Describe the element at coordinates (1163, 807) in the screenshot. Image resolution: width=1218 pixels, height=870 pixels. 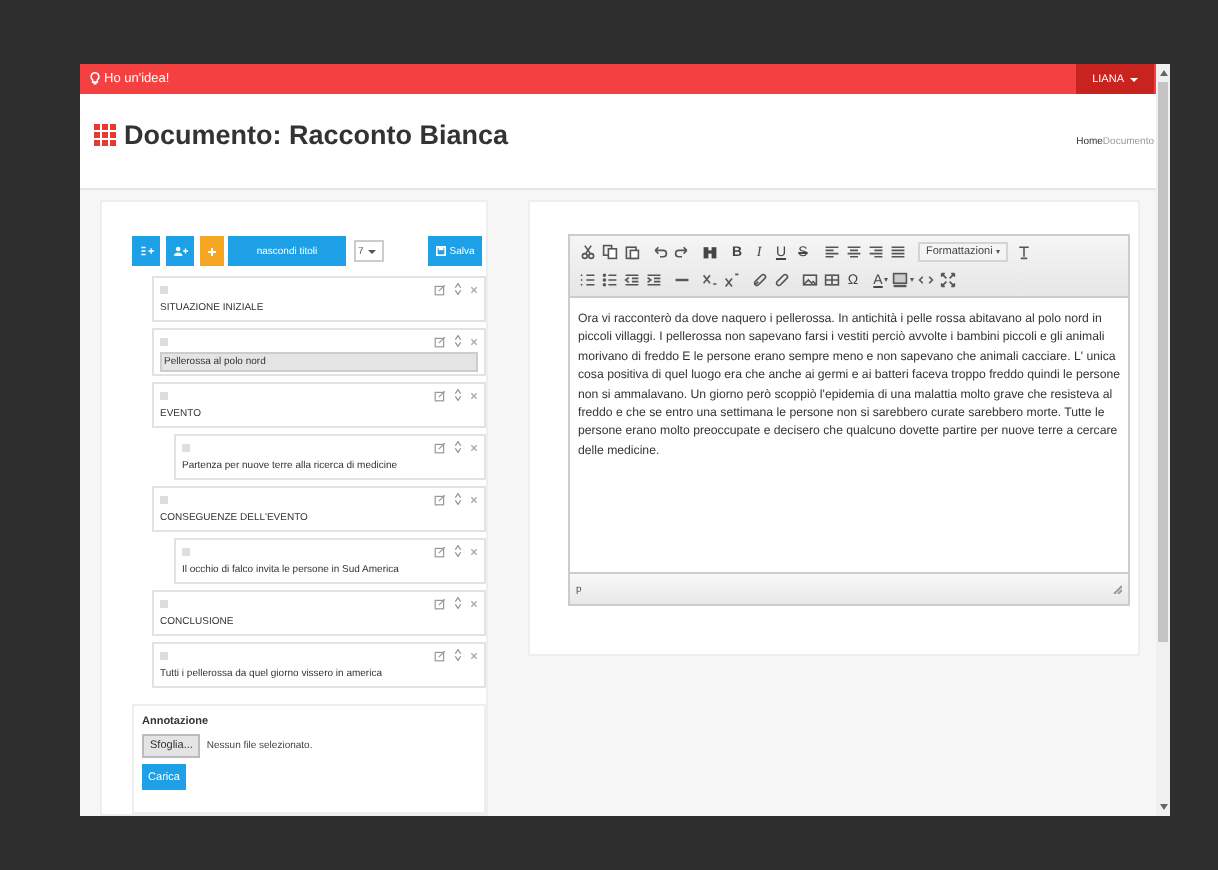
I see `scroll-down-icon` at that location.